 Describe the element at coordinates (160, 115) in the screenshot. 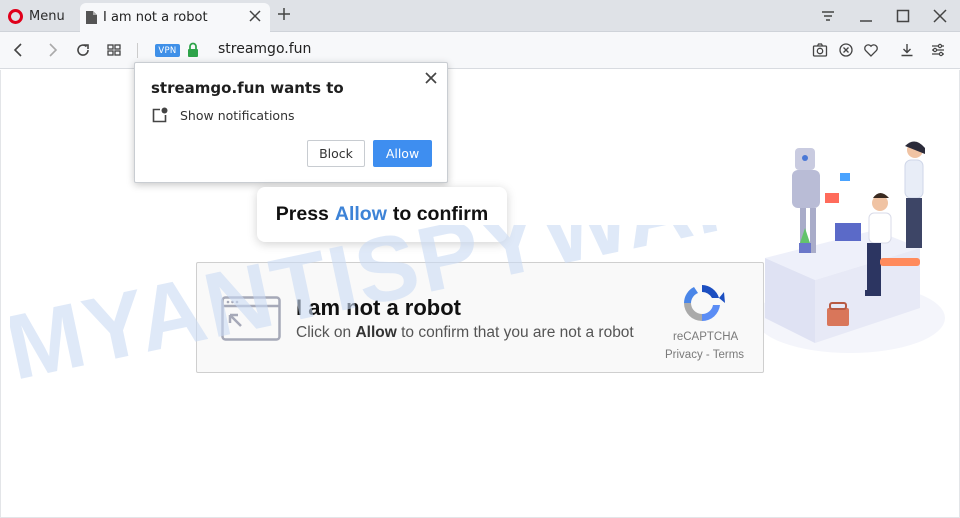

I see `notification-icon` at that location.